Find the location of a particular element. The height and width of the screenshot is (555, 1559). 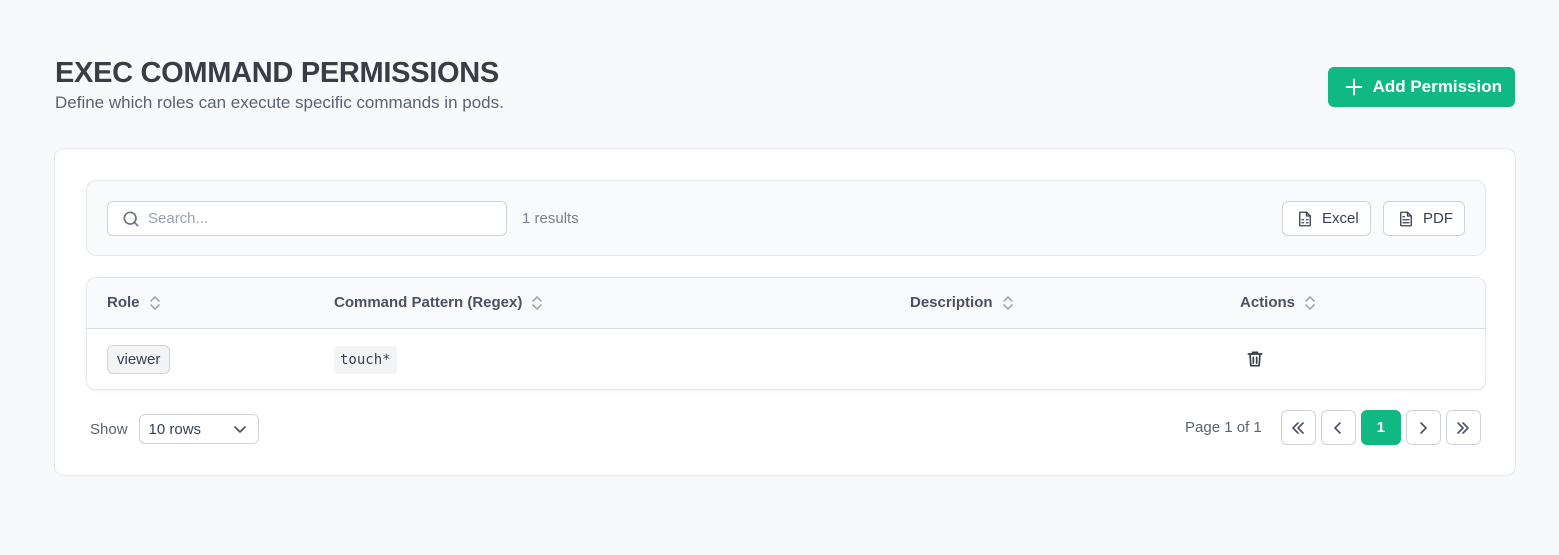

table-toolbar: 1 results Excel PDF is located at coordinates (786, 218).